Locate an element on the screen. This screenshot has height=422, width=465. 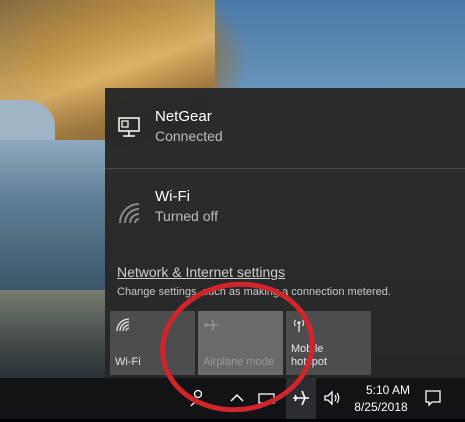
volume-icon is located at coordinates (332, 398).